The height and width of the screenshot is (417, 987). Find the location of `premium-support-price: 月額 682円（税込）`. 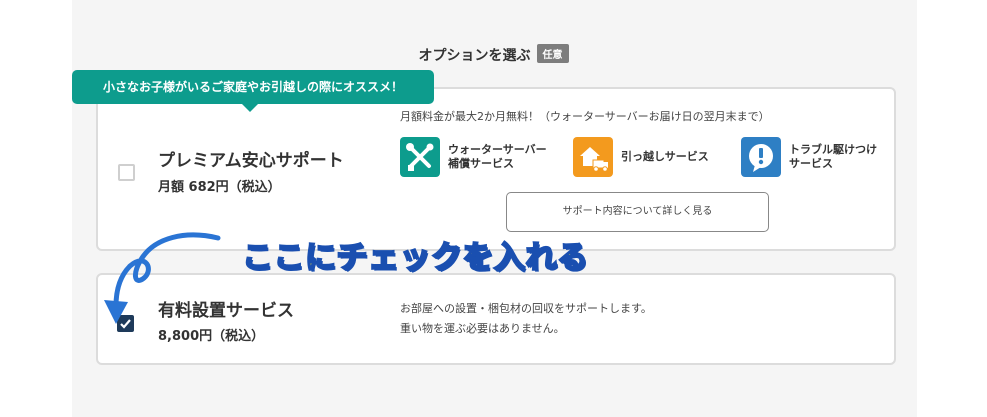

premium-support-price: 月額 682円（税込） is located at coordinates (219, 187).